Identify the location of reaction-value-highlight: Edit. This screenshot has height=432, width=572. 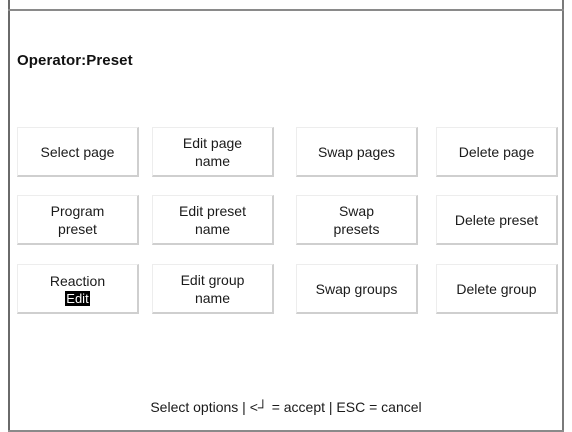
(77, 298).